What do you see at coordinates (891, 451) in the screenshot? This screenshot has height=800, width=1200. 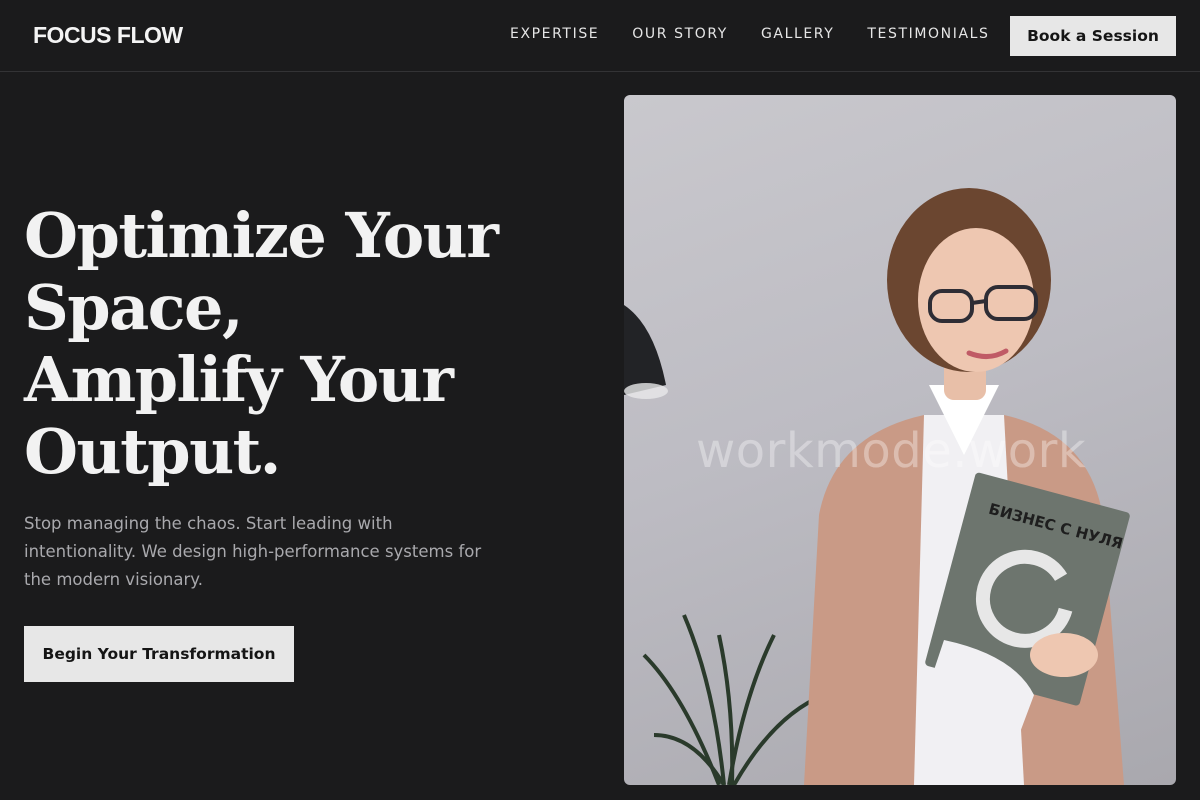 I see `photo-watermark: workmode.work` at bounding box center [891, 451].